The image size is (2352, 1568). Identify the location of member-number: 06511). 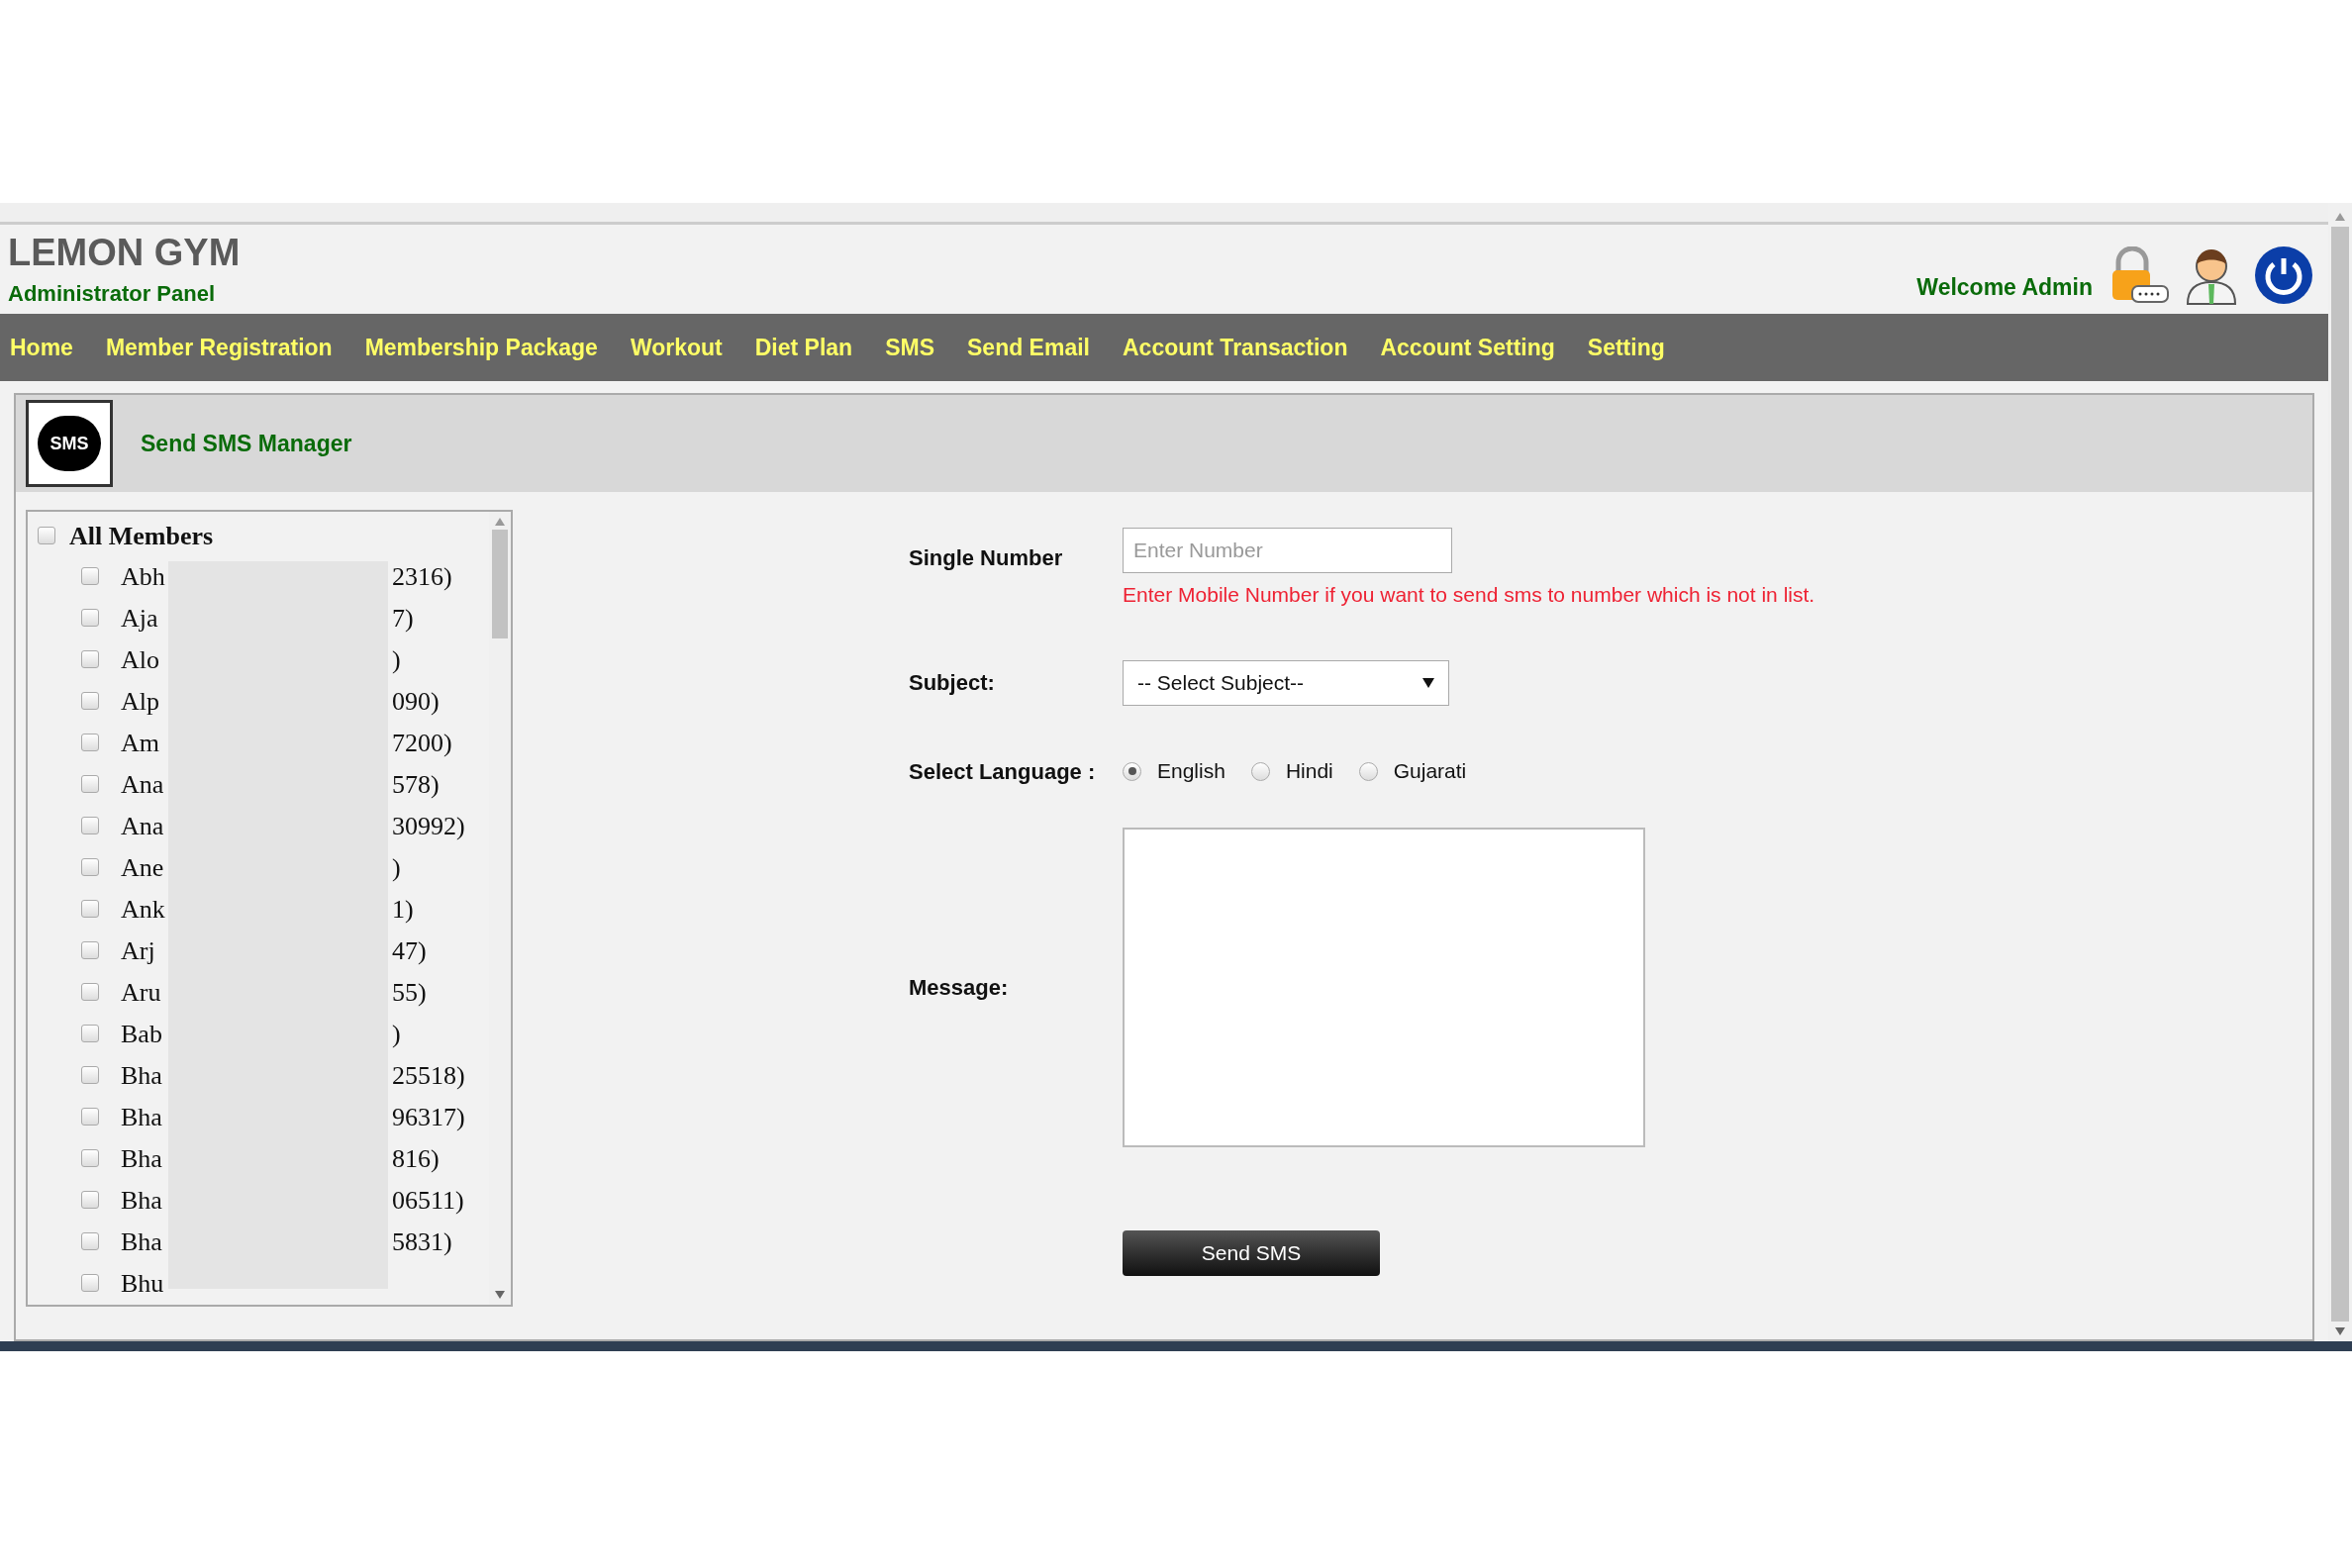
(428, 1200).